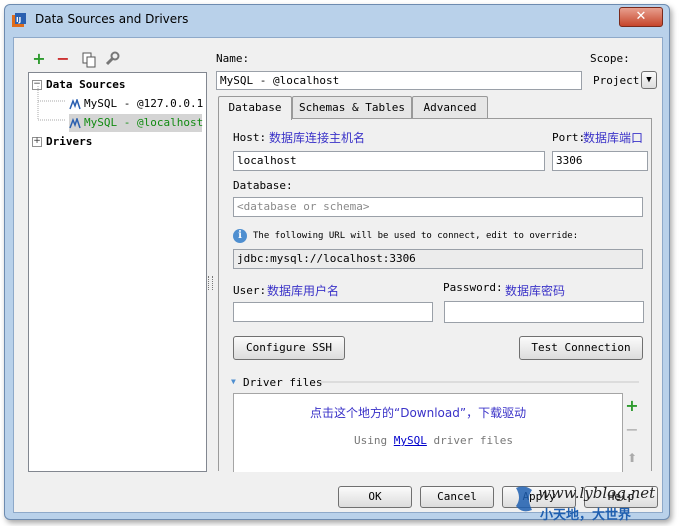  I want to click on scope-label: Scope:, so click(610, 58).